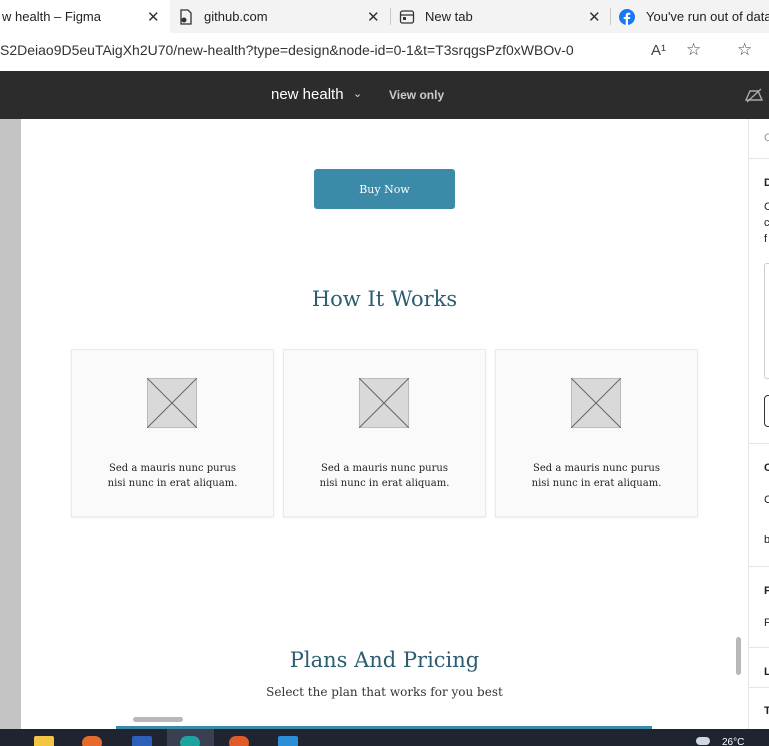 The image size is (769, 746). I want to click on hide-ui-icon, so click(754, 95).